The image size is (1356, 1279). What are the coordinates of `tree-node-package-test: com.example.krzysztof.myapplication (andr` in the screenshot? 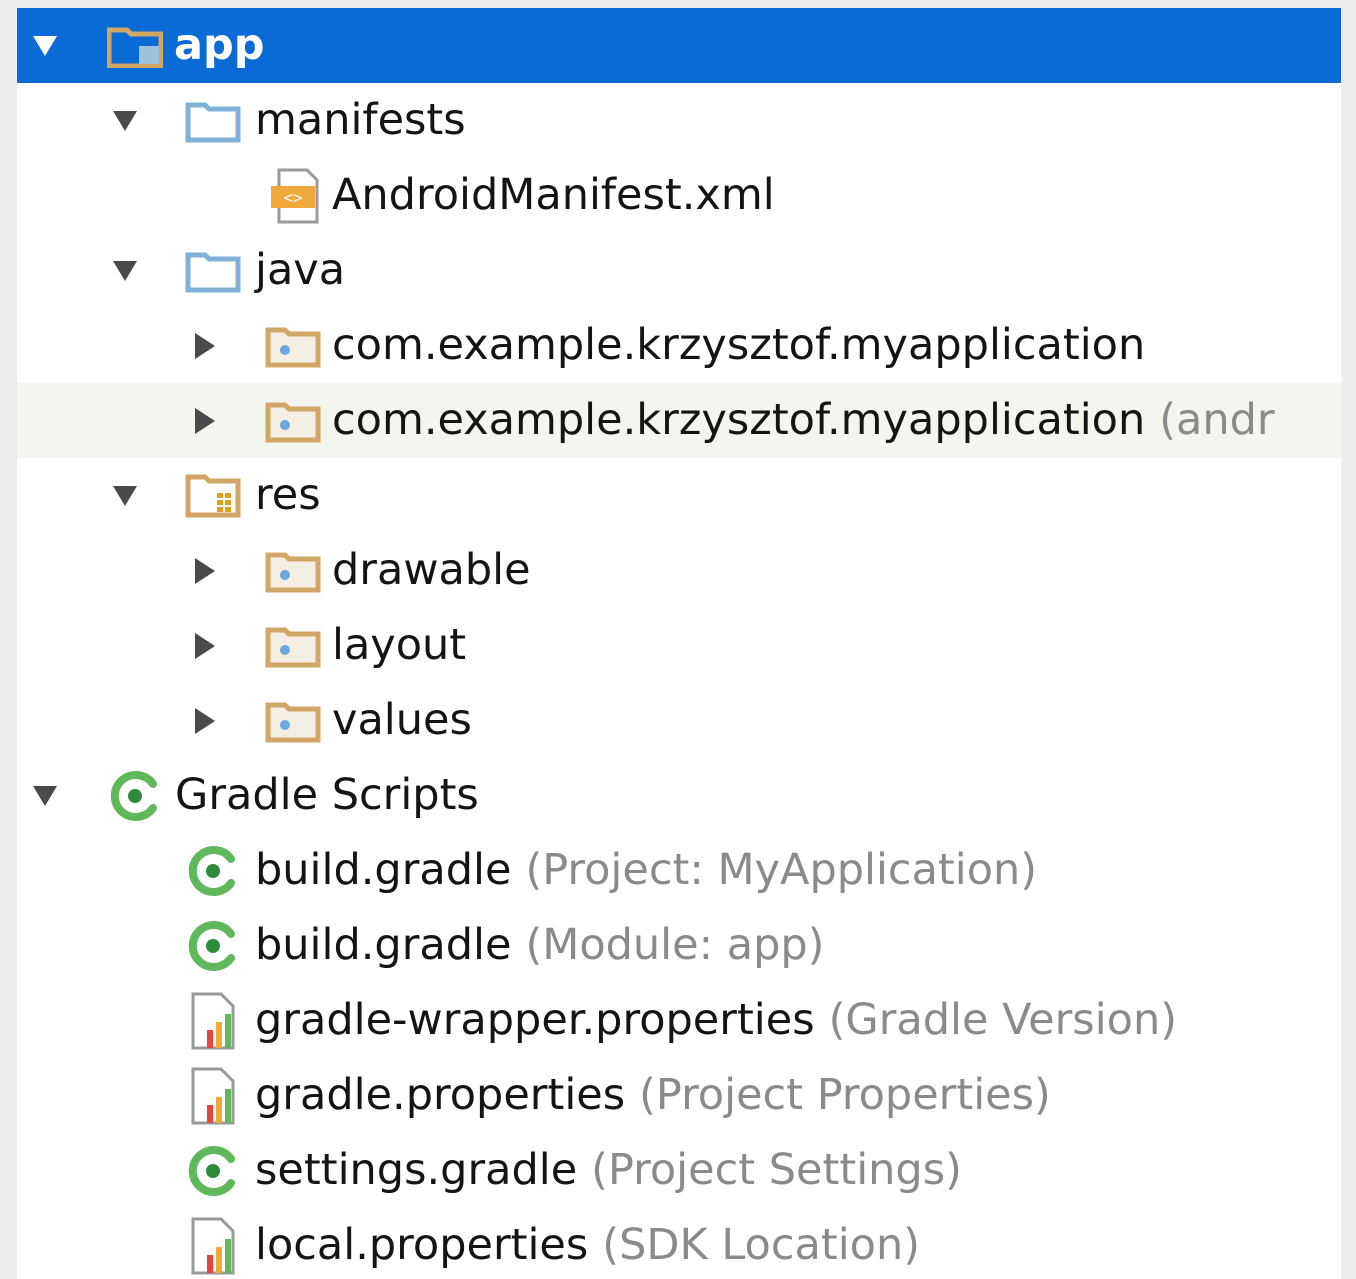 It's located at (679, 420).